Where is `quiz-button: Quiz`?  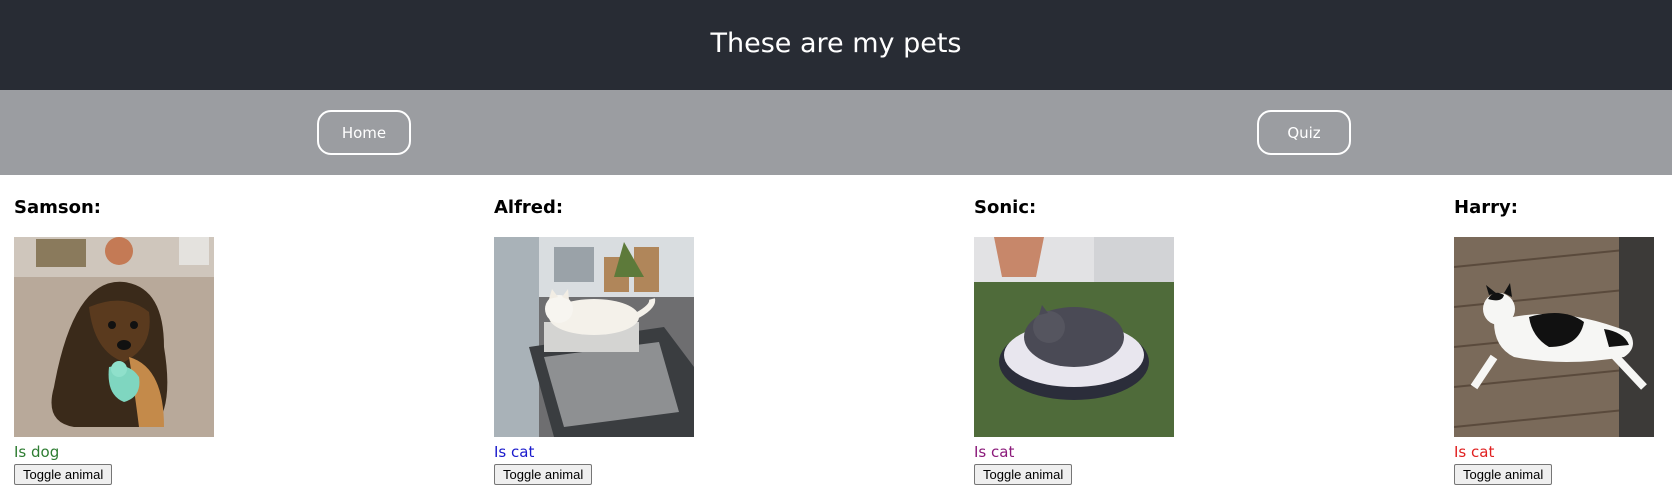
quiz-button: Quiz is located at coordinates (1304, 132).